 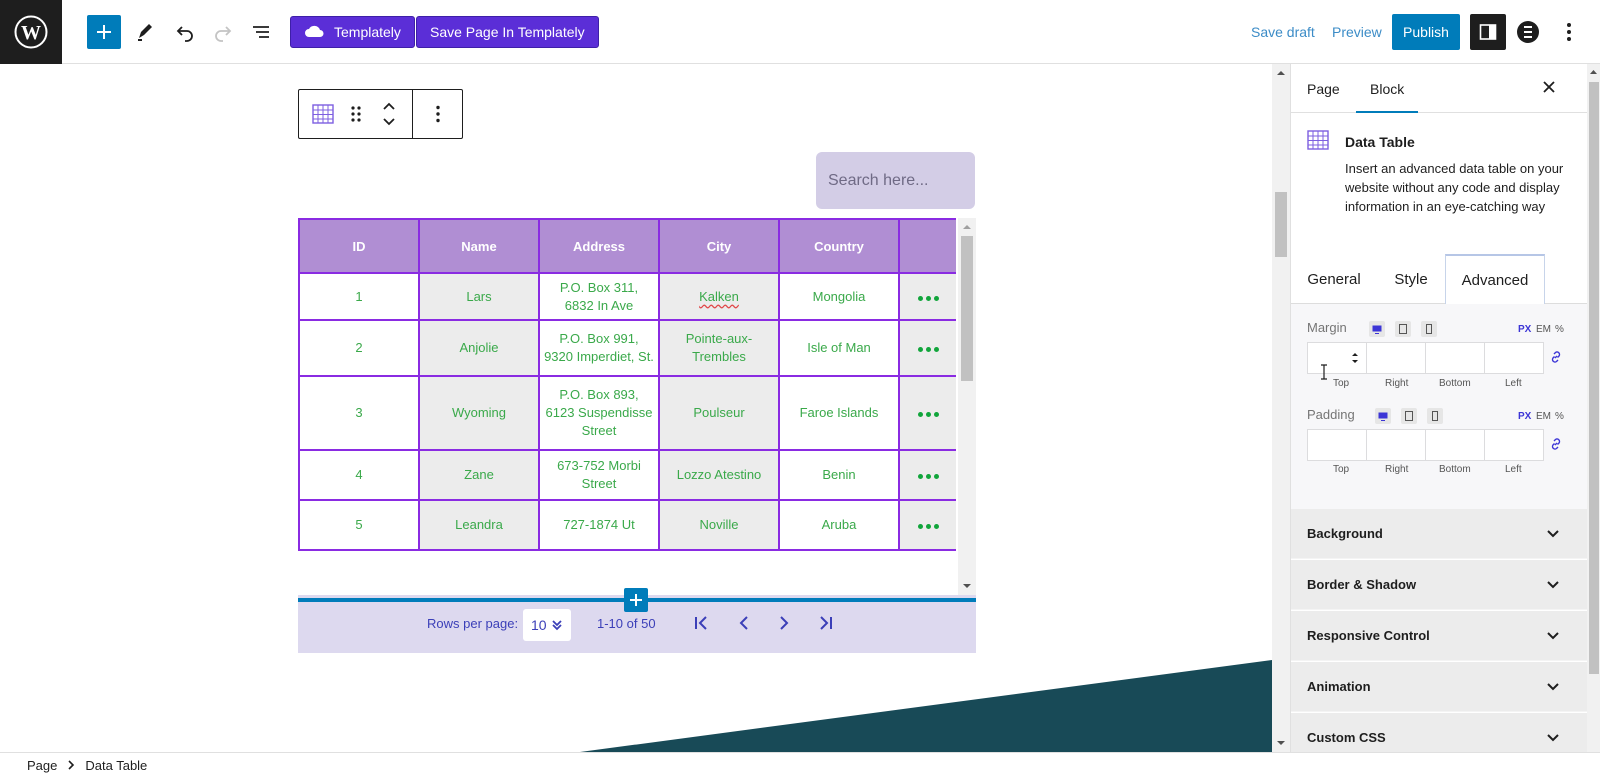 I want to click on block-settings-tabs: General Style Advanced, so click(x=1439, y=279).